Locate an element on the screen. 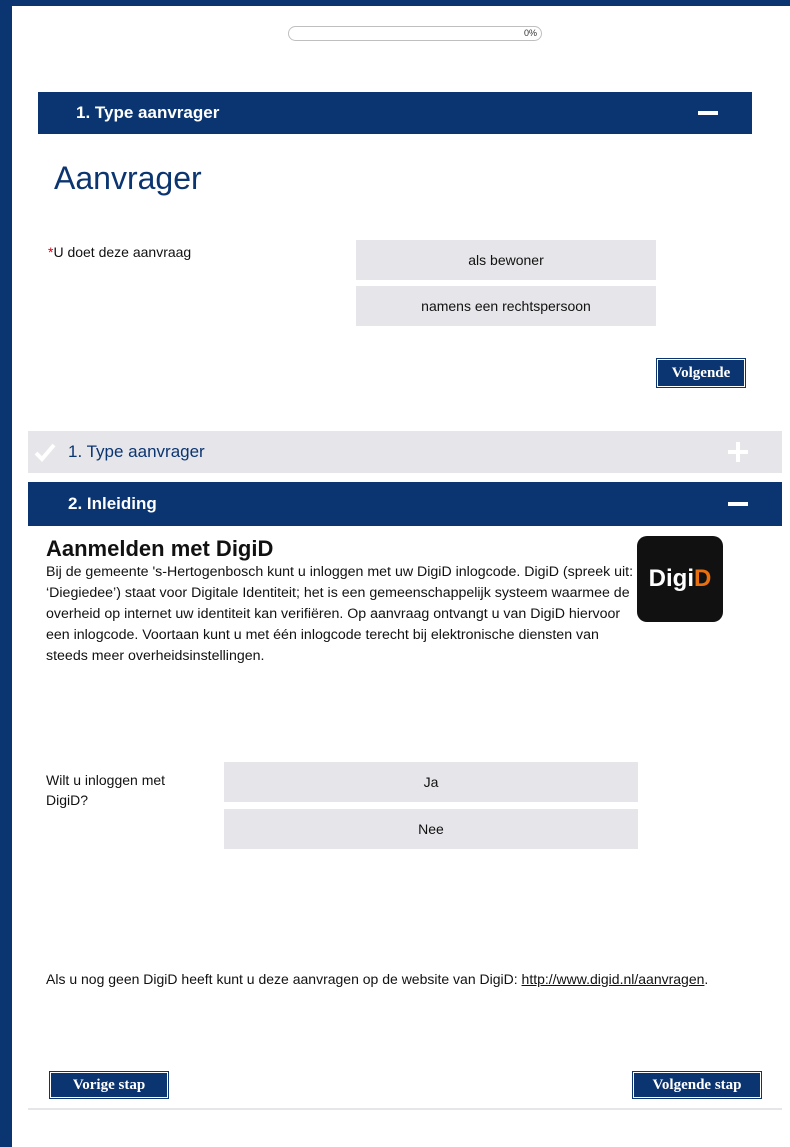 Image resolution: width=790 pixels, height=1147 pixels. page-title: Aanvrager is located at coordinates (128, 178).